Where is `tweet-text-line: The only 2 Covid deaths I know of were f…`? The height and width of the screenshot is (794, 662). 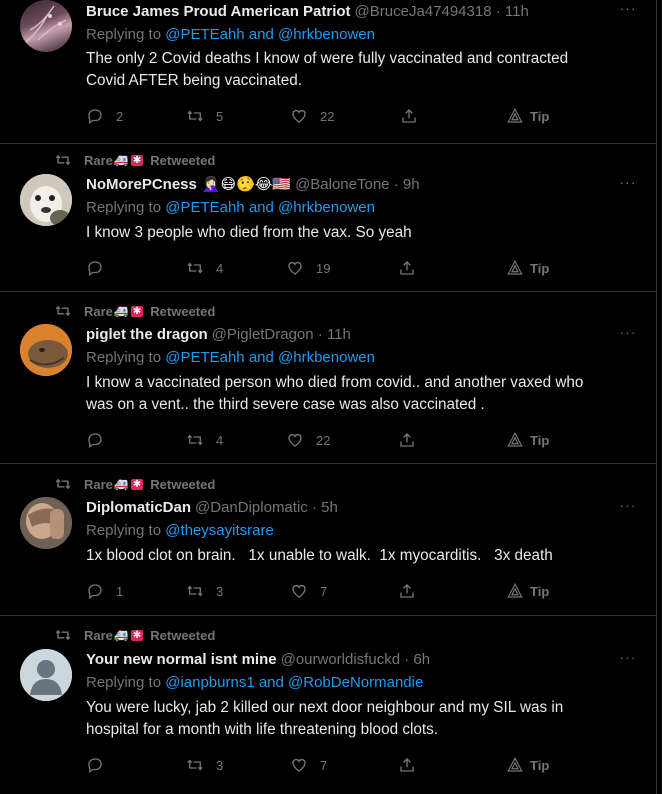 tweet-text-line: The only 2 Covid deaths I know of were f… is located at coordinates (327, 58).